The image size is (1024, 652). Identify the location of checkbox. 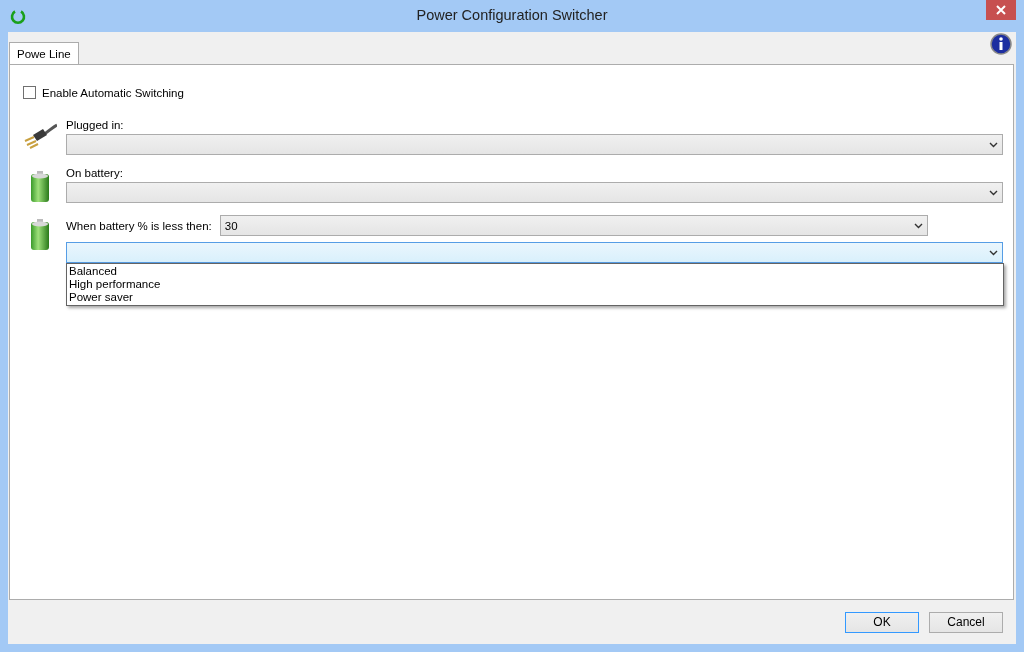
(29, 92).